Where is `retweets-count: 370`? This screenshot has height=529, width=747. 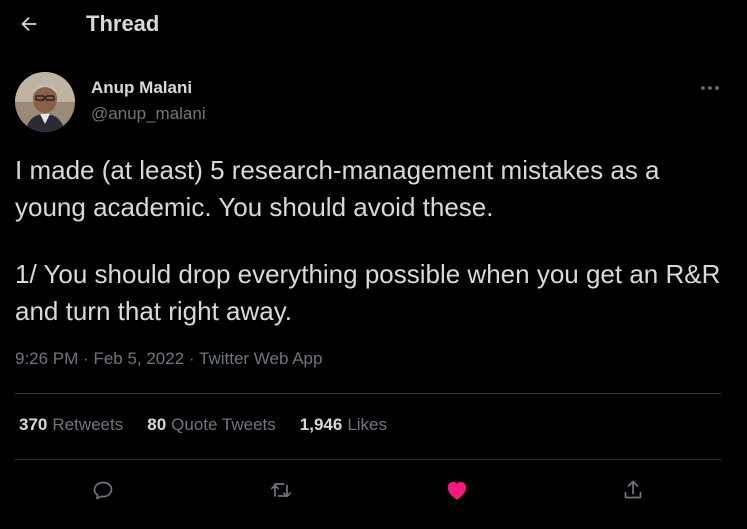 retweets-count: 370 is located at coordinates (33, 424).